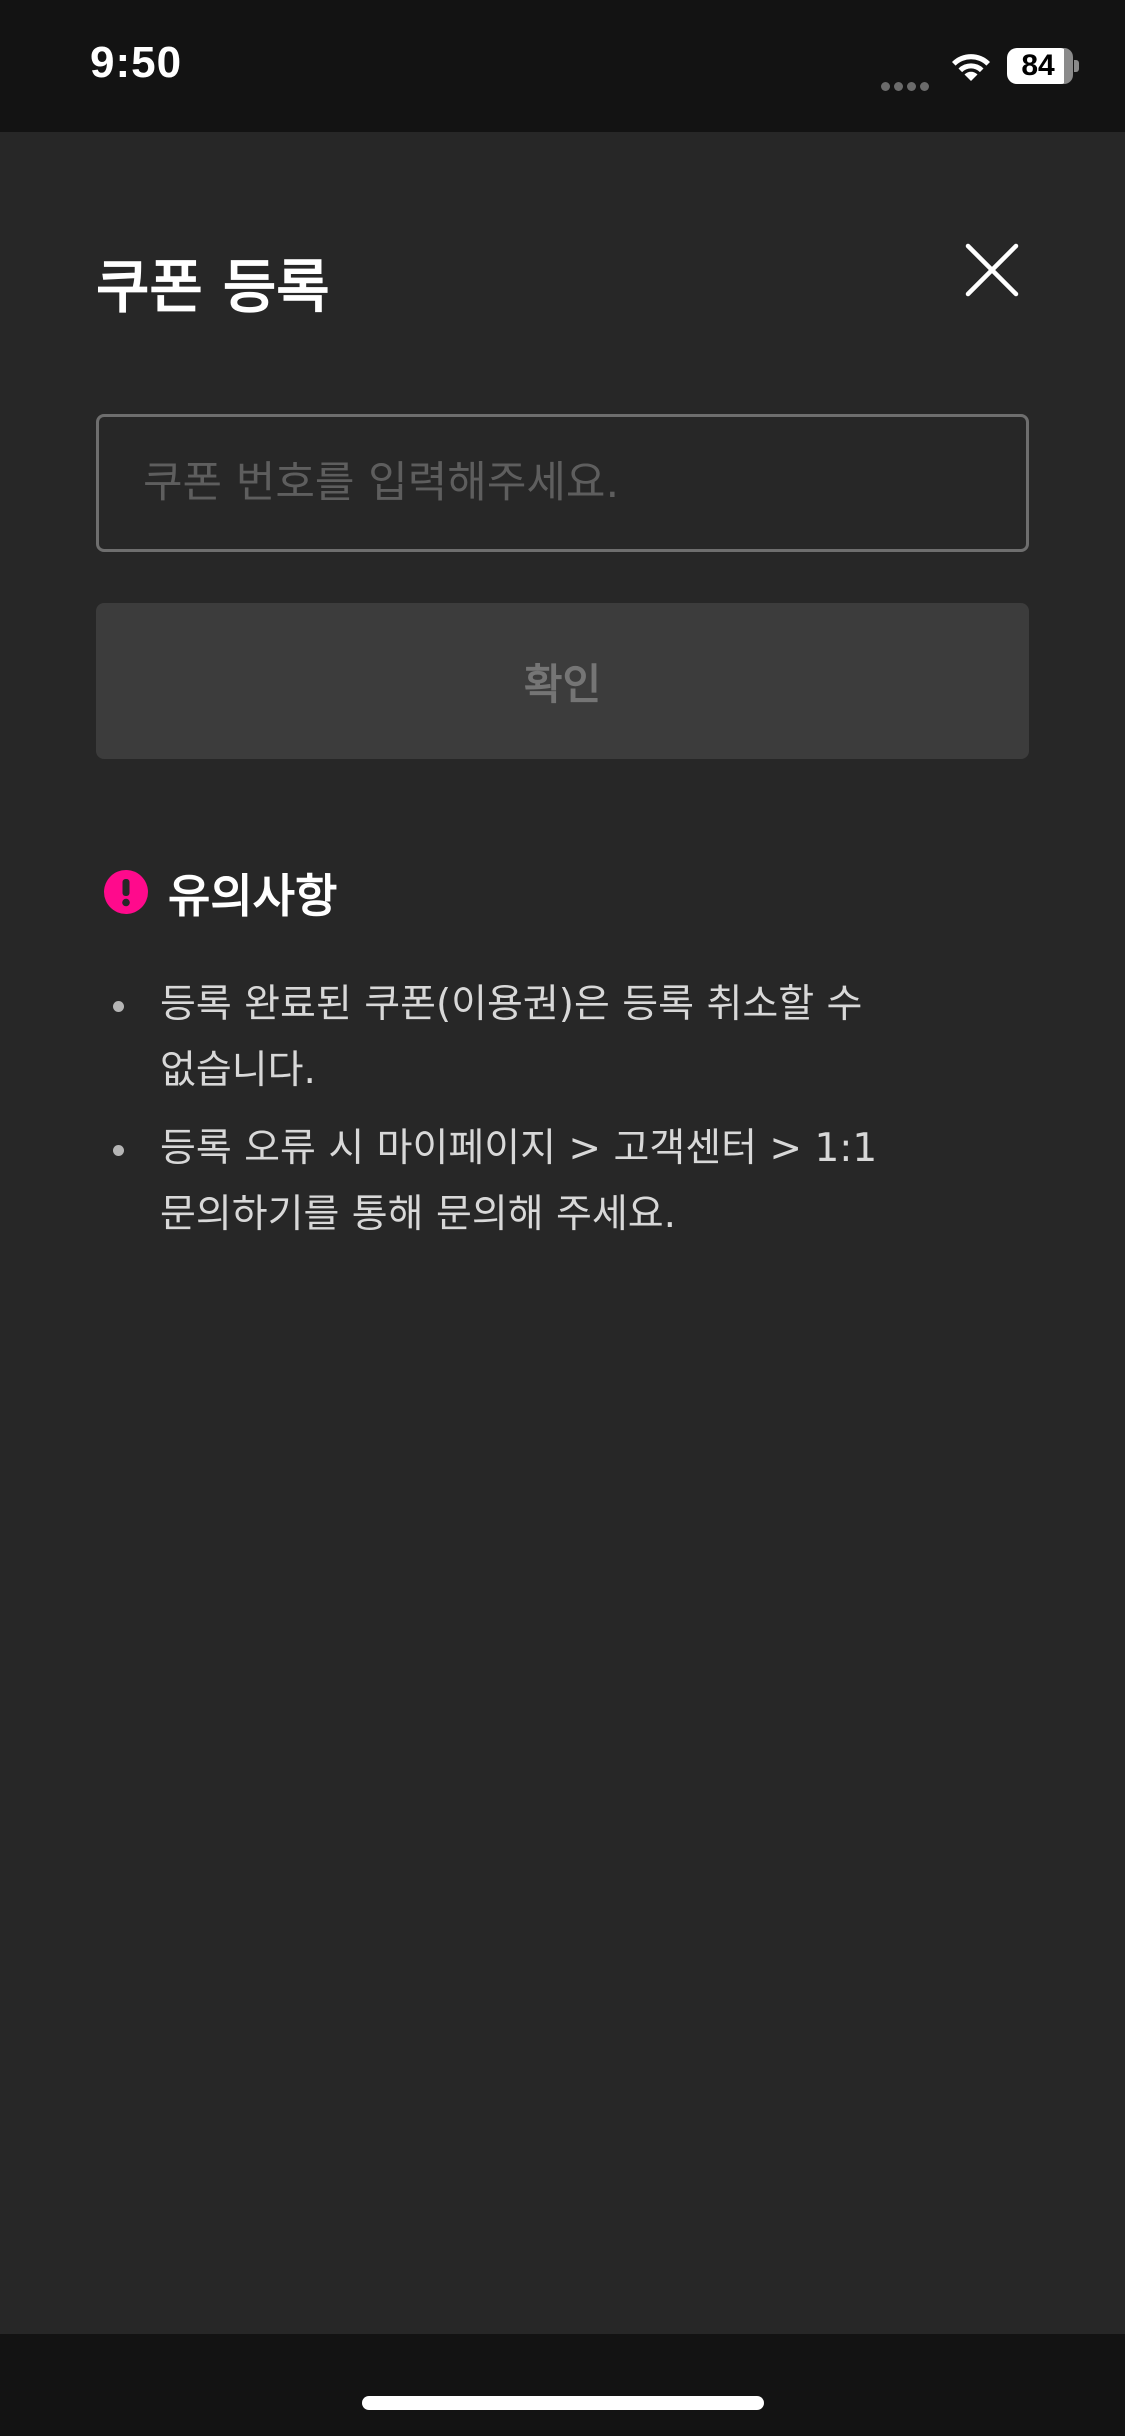  Describe the element at coordinates (562, 66) in the screenshot. I see `status-bar: 9:50 84` at that location.